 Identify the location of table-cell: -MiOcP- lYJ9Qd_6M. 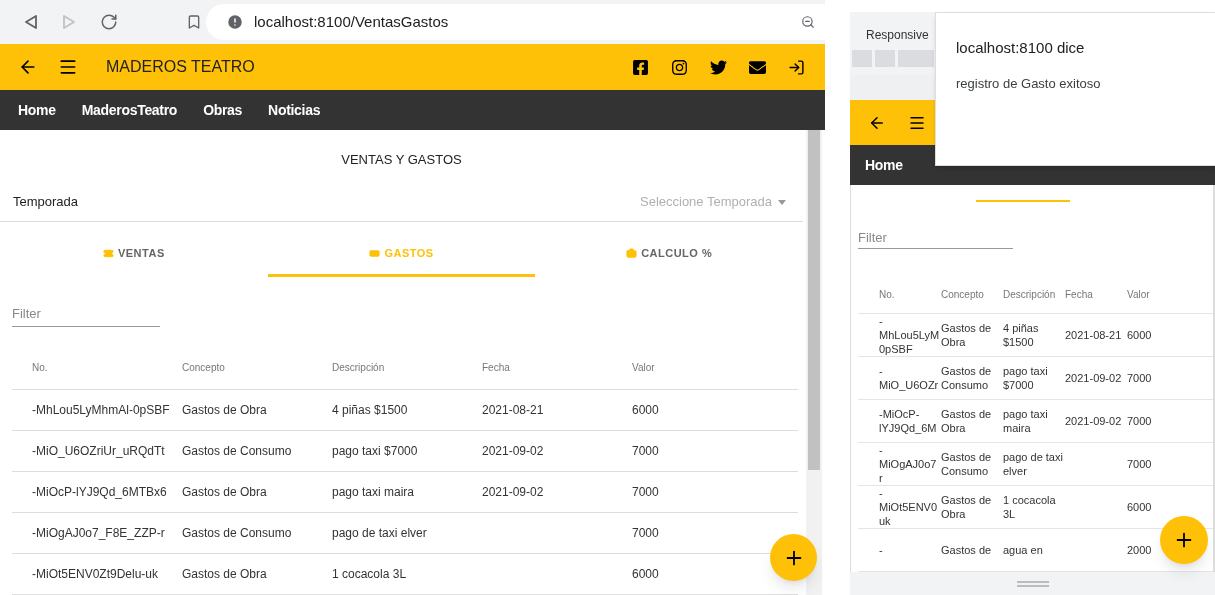
(908, 421).